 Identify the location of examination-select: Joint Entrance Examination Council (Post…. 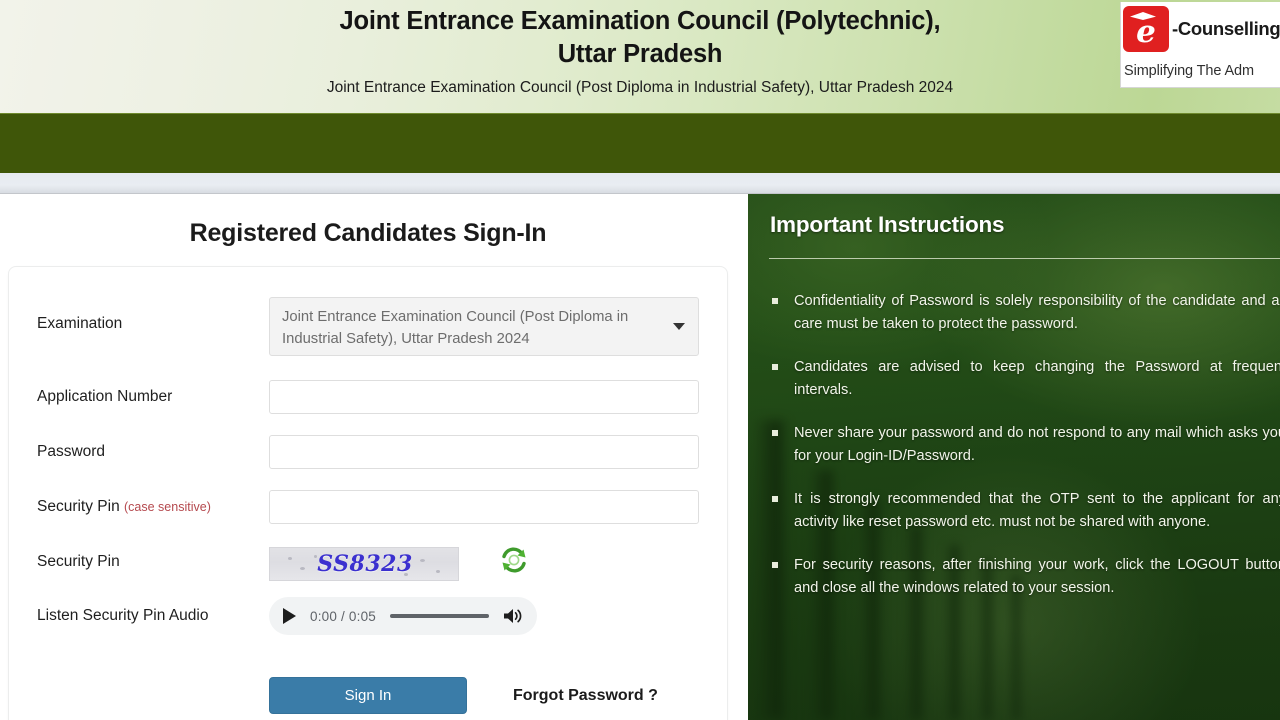
(484, 326).